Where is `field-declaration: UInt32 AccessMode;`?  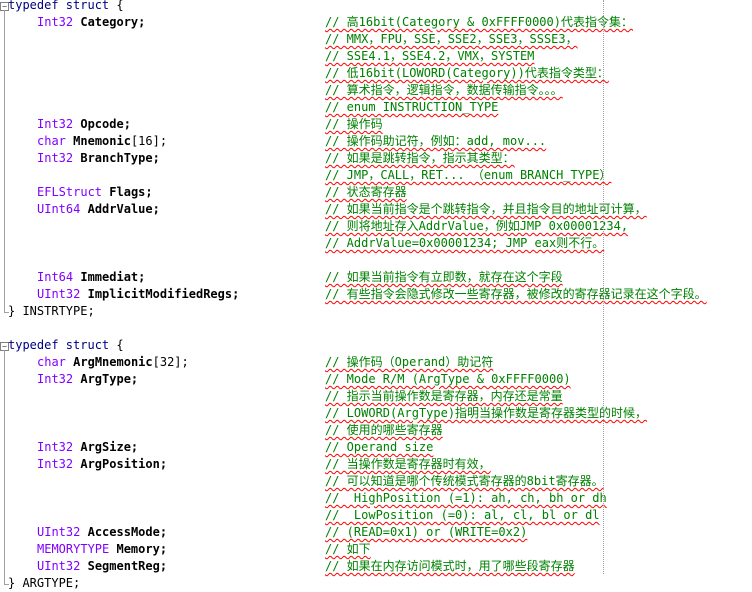
field-declaration: UInt32 AccessMode; is located at coordinates (102, 532).